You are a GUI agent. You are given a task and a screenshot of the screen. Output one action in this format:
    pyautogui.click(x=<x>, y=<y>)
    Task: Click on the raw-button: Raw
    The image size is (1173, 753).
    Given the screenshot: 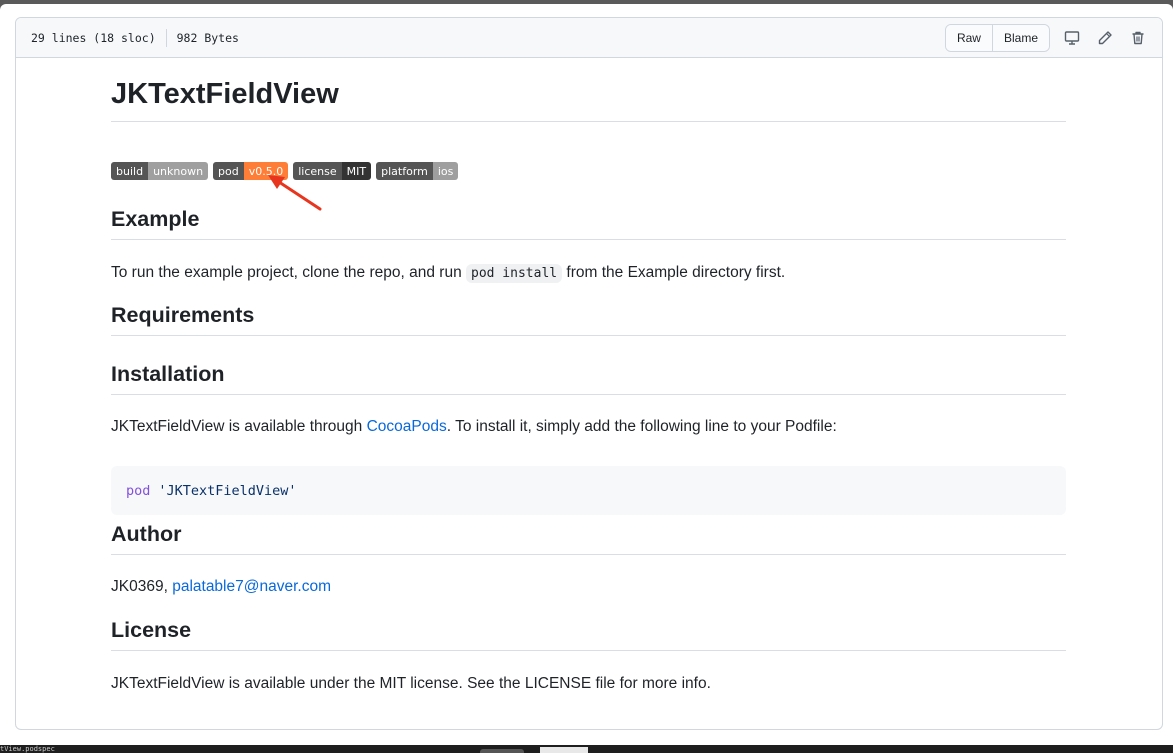 What is the action you would take?
    pyautogui.click(x=968, y=38)
    